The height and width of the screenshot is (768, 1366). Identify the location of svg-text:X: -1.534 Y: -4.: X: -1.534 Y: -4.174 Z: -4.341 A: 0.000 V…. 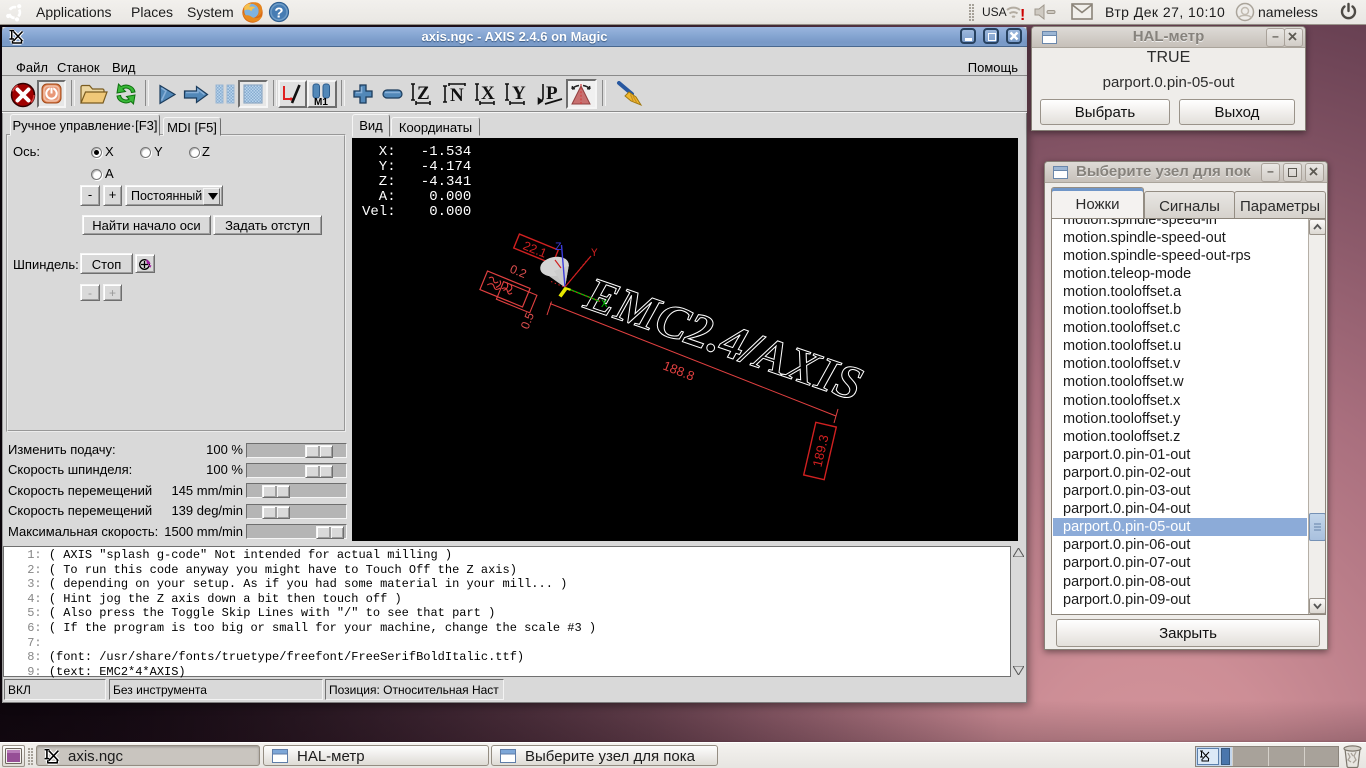
(449, 179).